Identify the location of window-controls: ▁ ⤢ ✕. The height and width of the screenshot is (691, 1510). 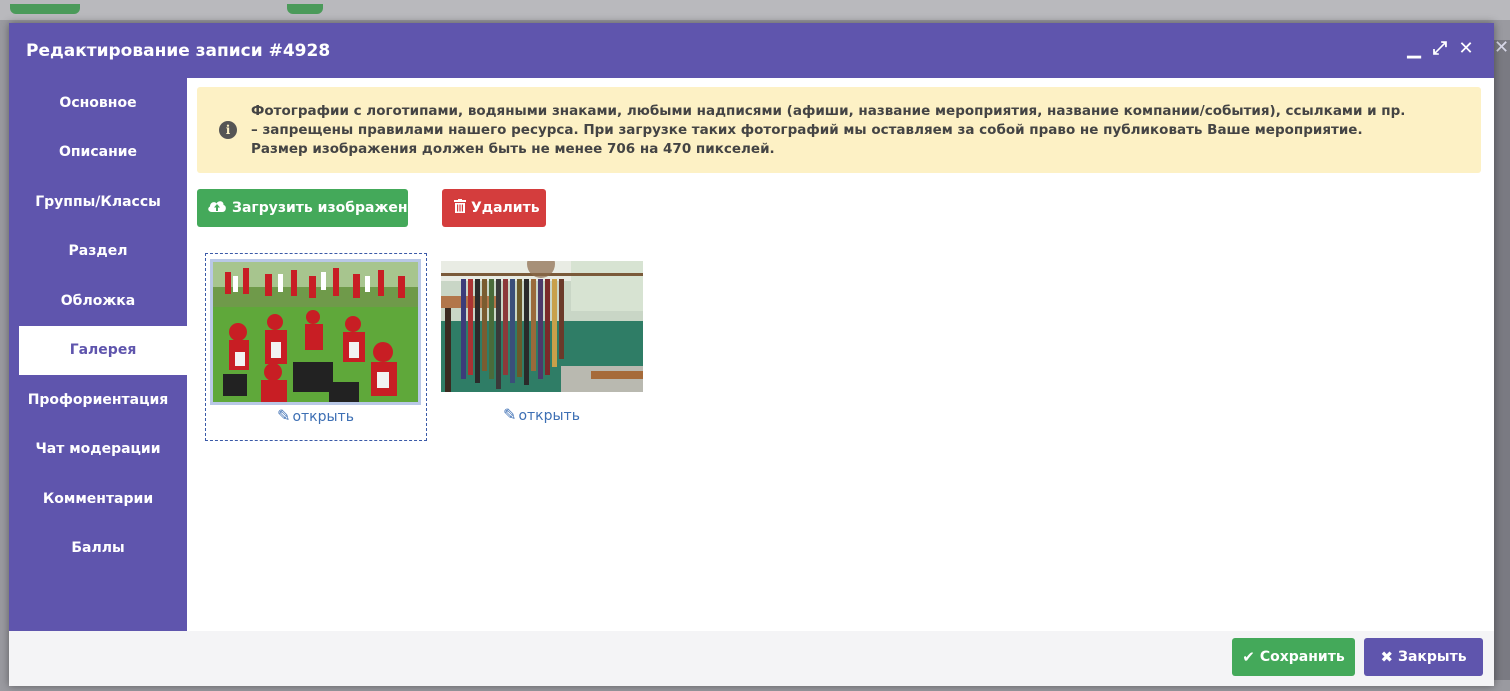
(1440, 49).